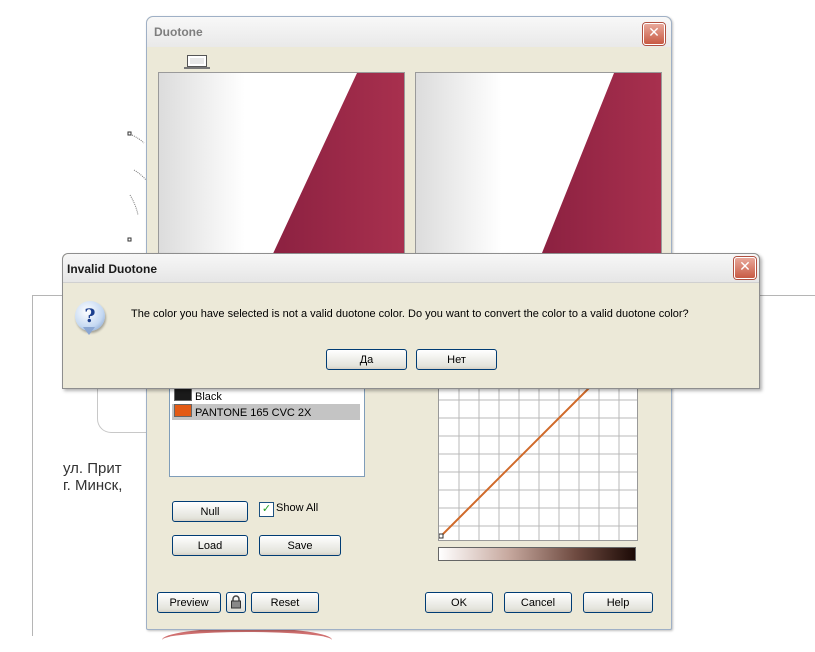 This screenshot has width=815, height=652. I want to click on invalid-dialog-close-button: ✕, so click(745, 268).